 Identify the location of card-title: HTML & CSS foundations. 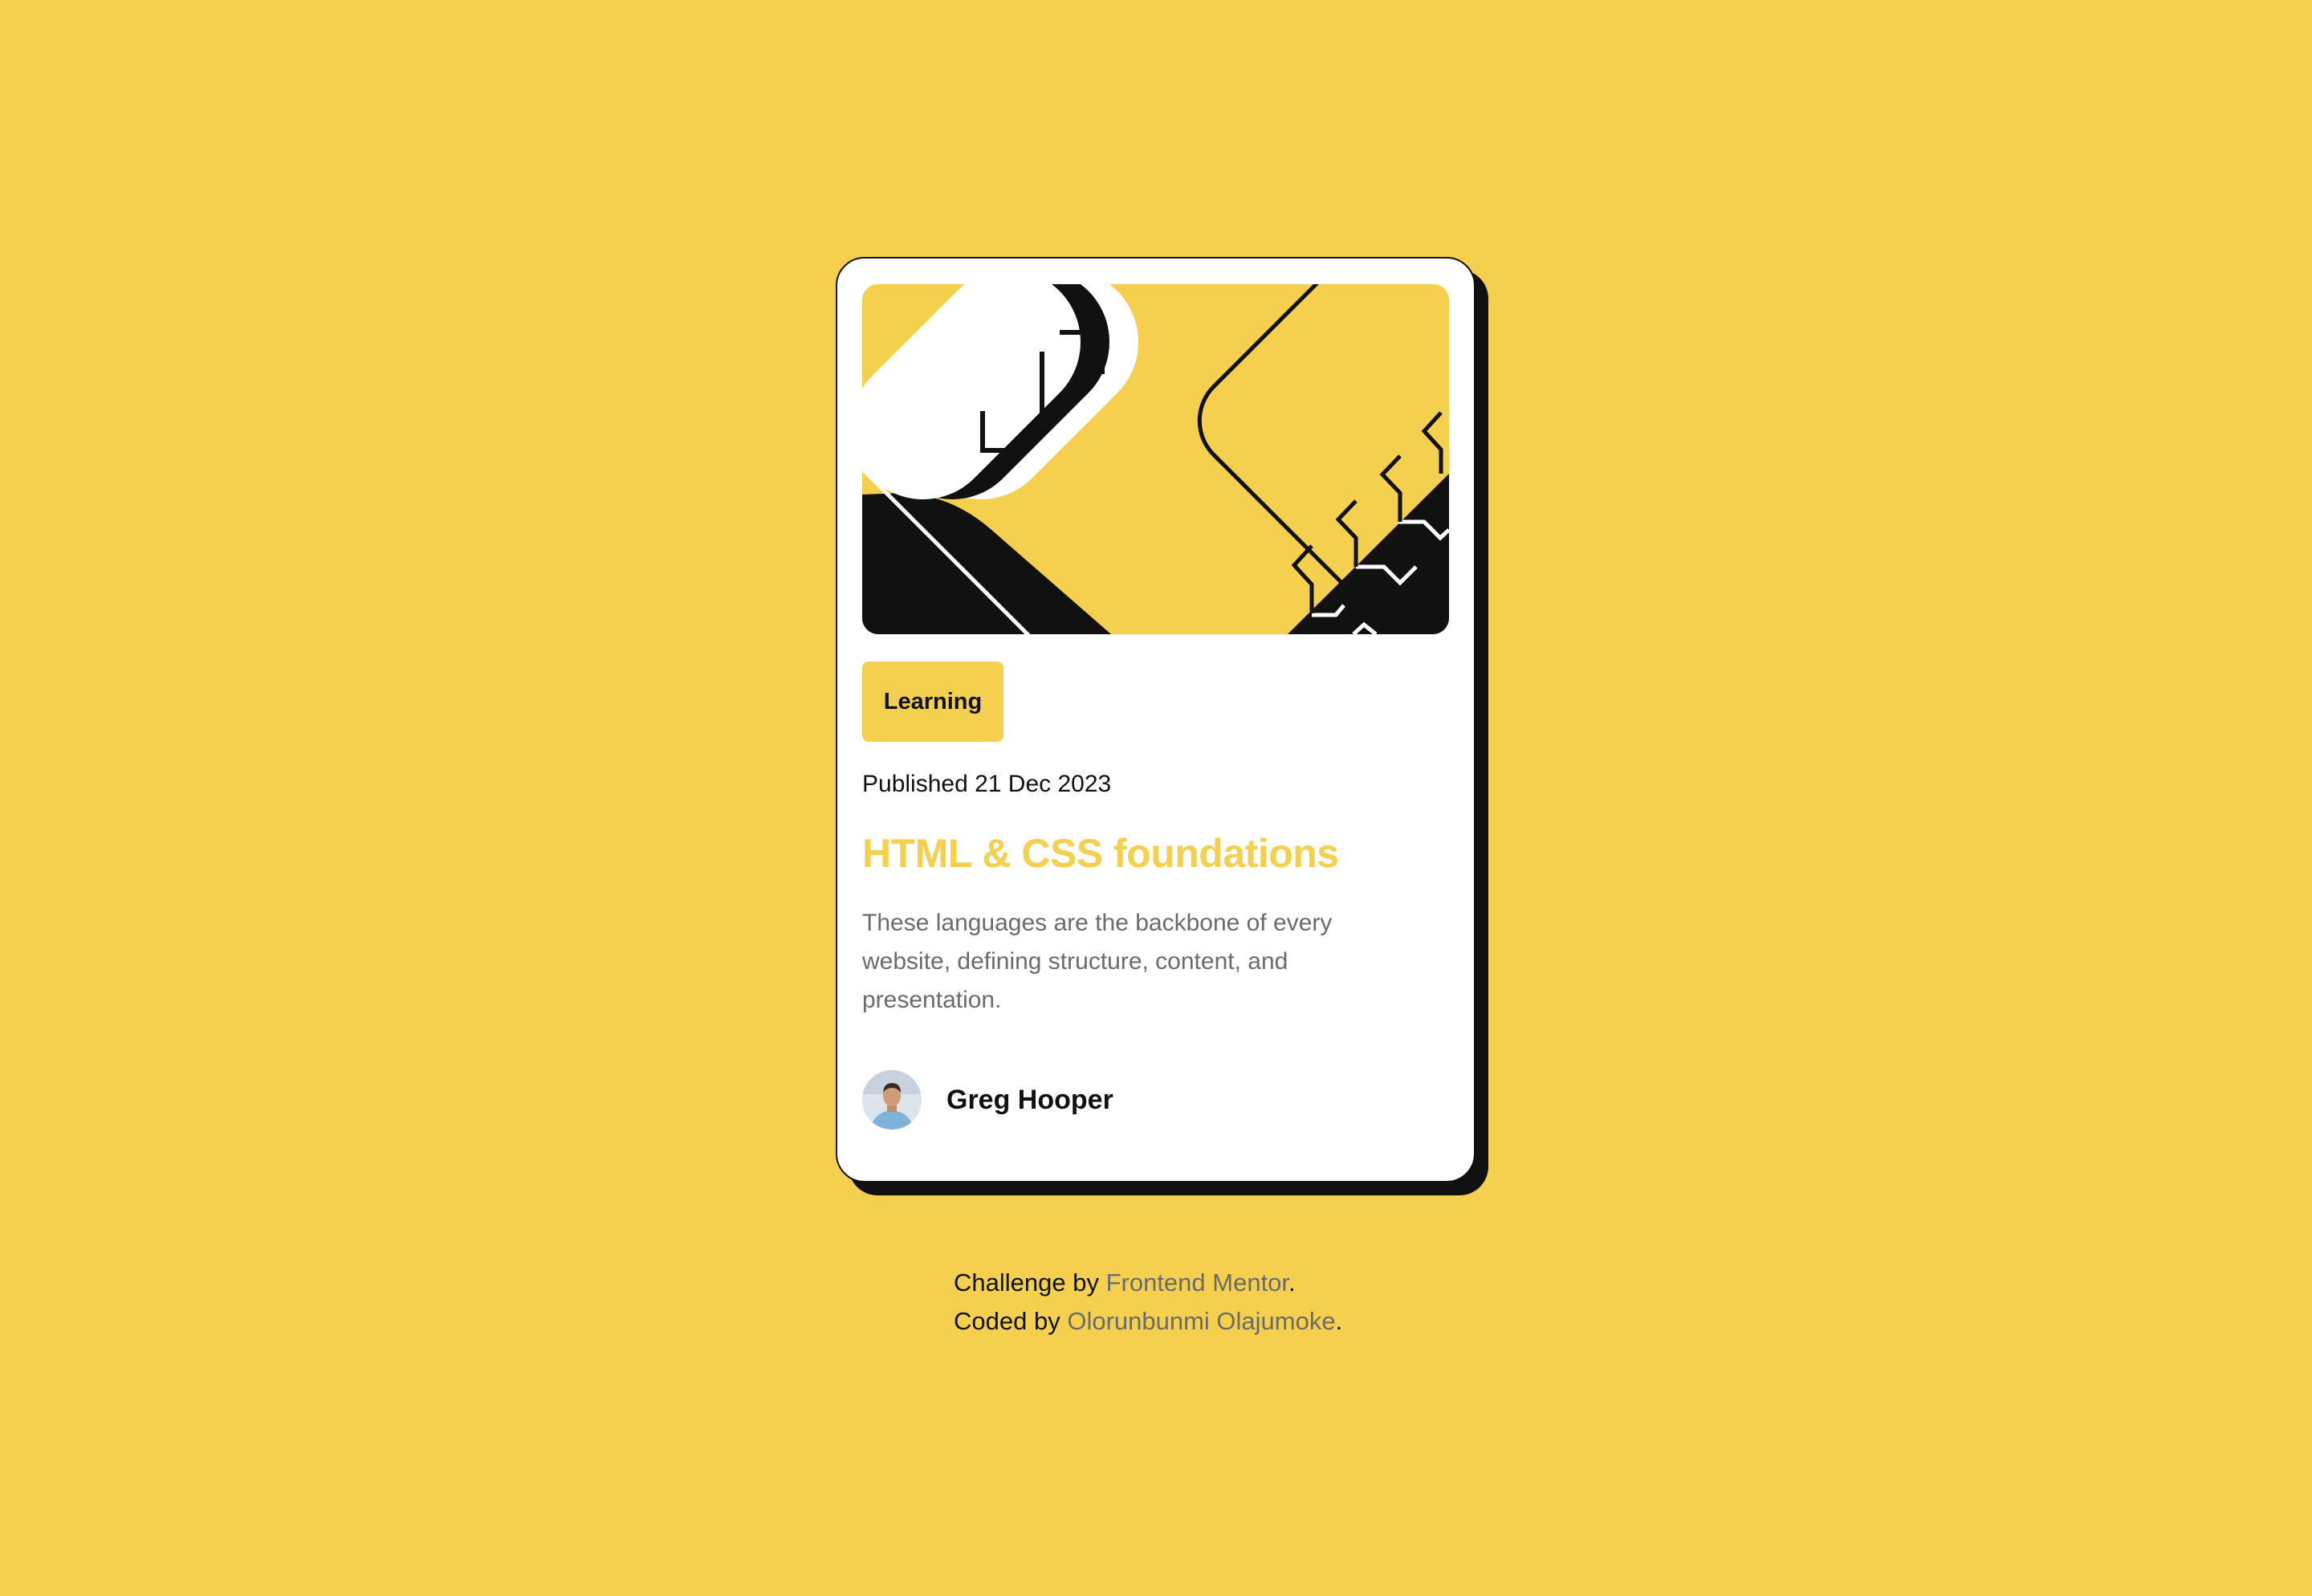
(1100, 854).